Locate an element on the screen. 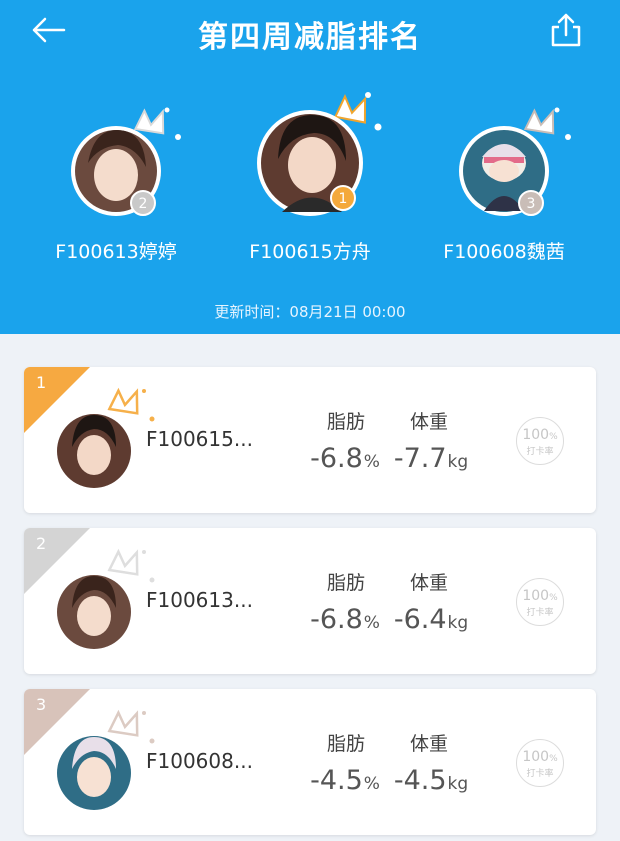 Image resolution: width=620 pixels, height=841 pixels. avatar: 1 is located at coordinates (310, 154).